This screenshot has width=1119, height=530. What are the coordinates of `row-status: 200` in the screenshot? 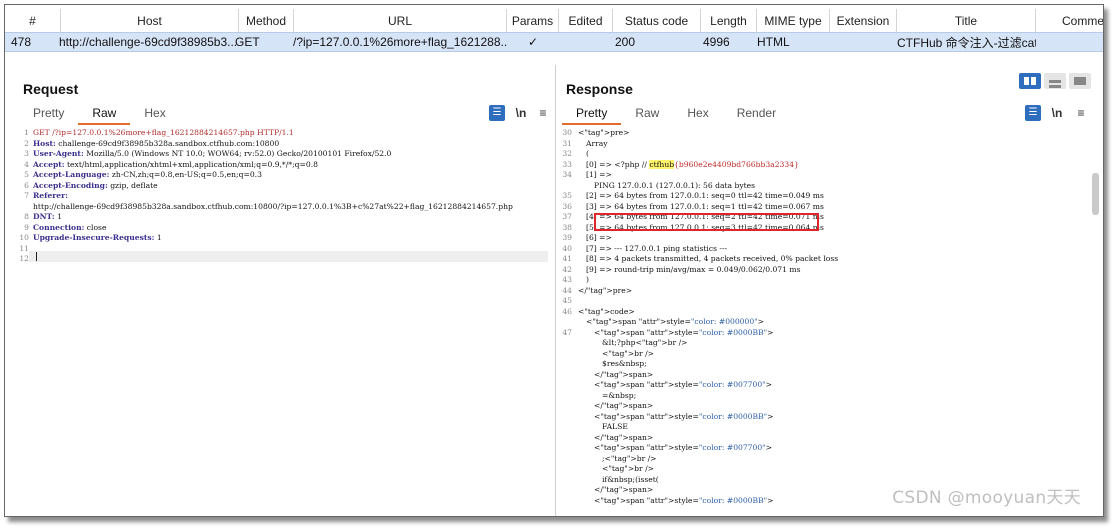 It's located at (625, 42).